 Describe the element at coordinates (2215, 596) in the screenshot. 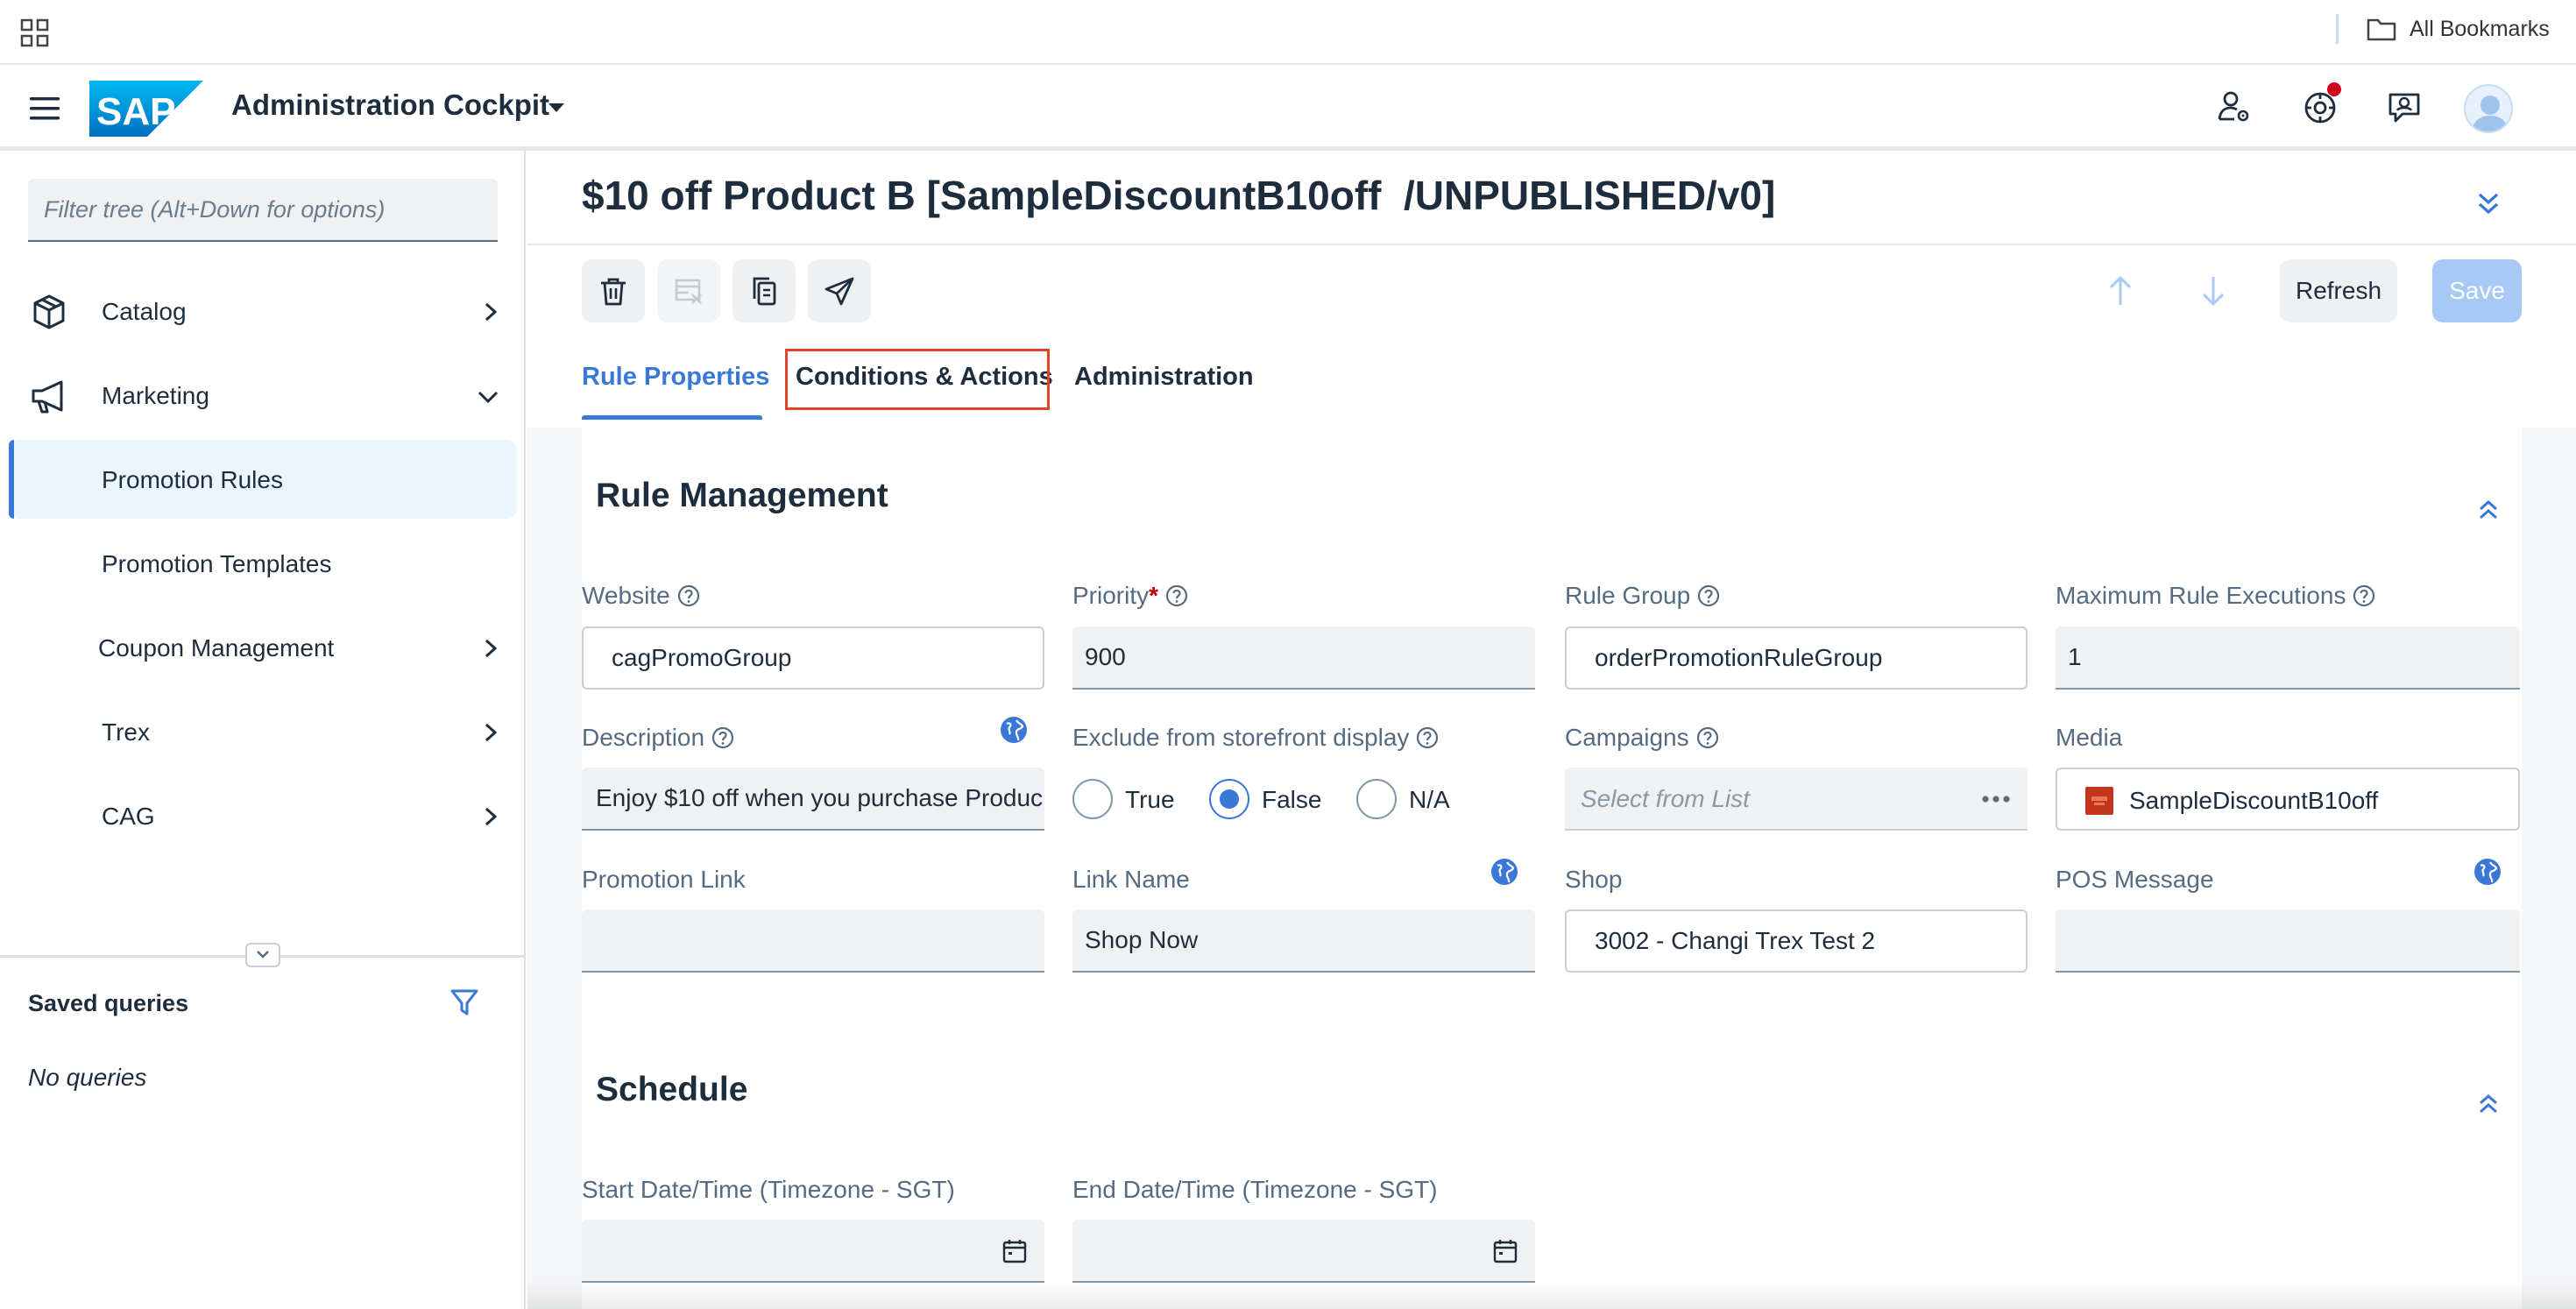

I see `max-executions-label: Maximum Rule Executions` at that location.